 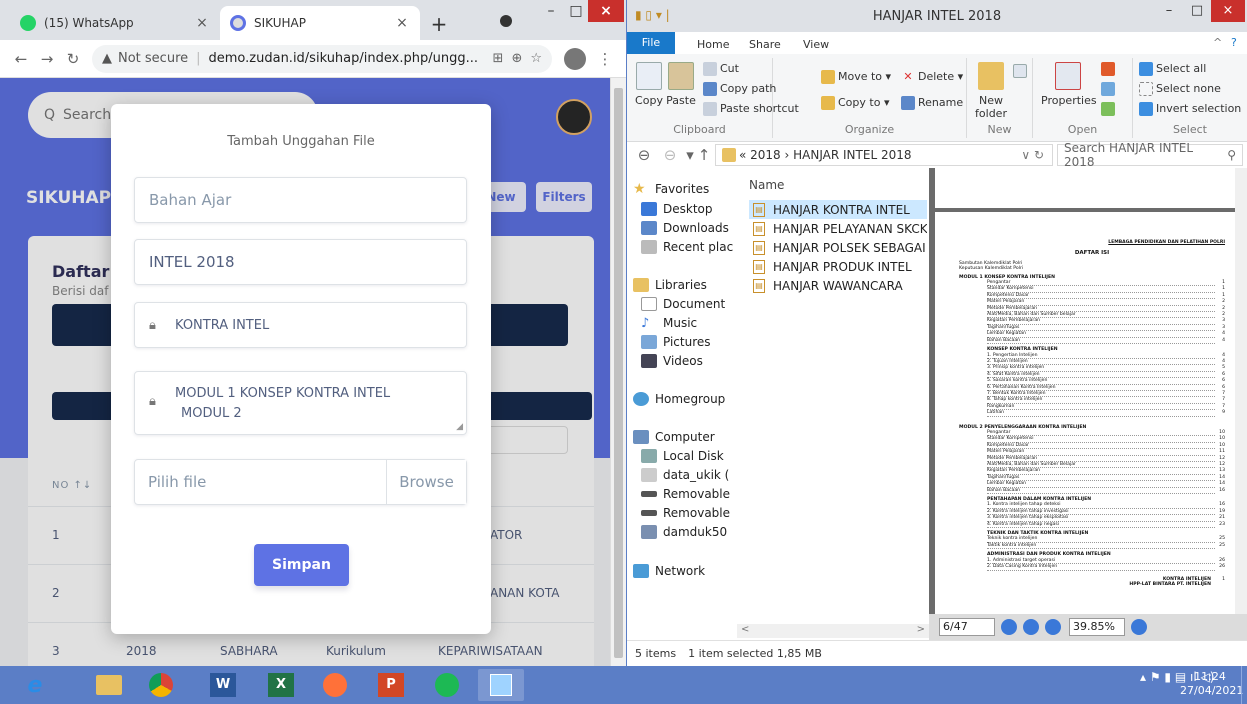 I want to click on show-desktop-button, so click(x=1244, y=685).